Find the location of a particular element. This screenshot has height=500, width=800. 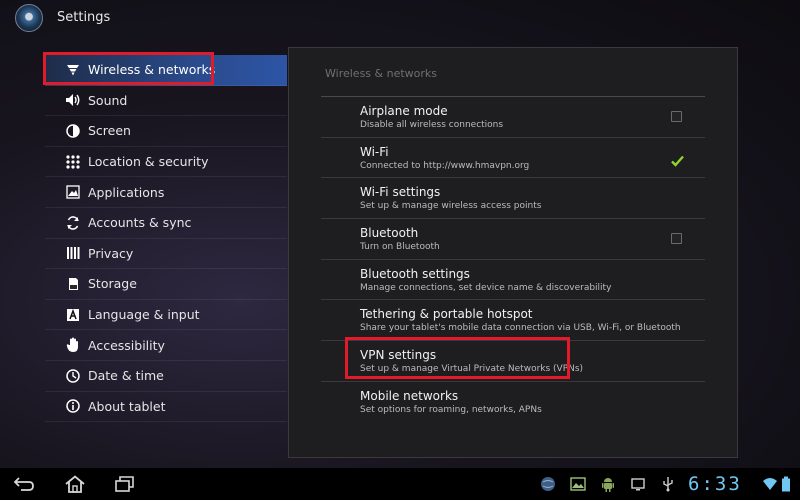

sidebar-item-label: Privacy is located at coordinates (111, 253).